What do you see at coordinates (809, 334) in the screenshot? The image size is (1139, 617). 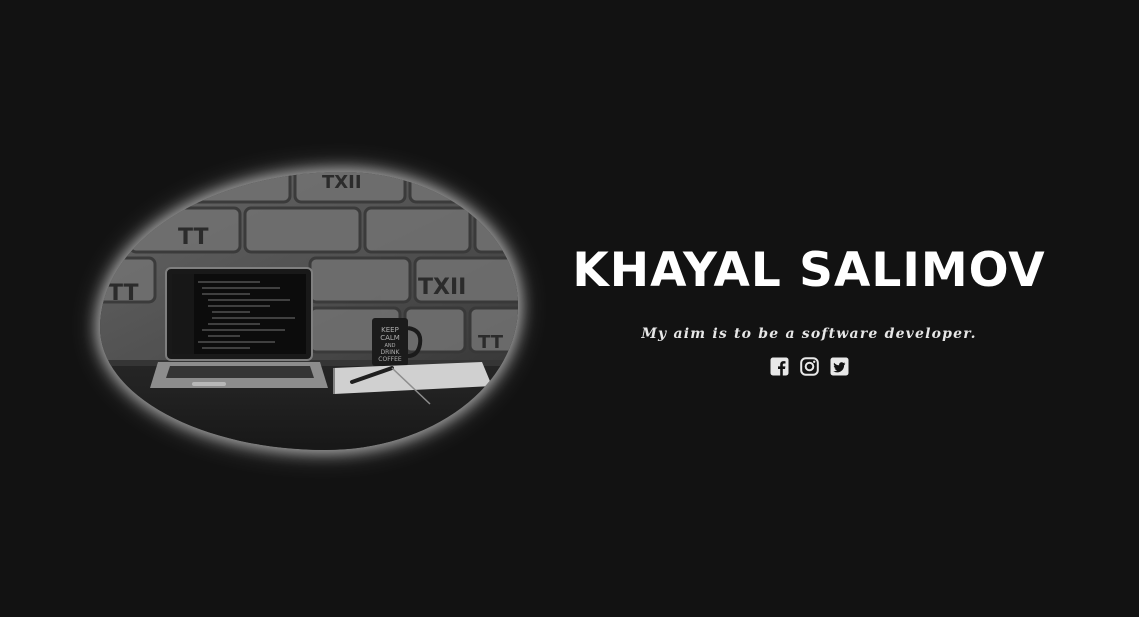 I see `hero-tagline: My aim is to be a software developer.` at bounding box center [809, 334].